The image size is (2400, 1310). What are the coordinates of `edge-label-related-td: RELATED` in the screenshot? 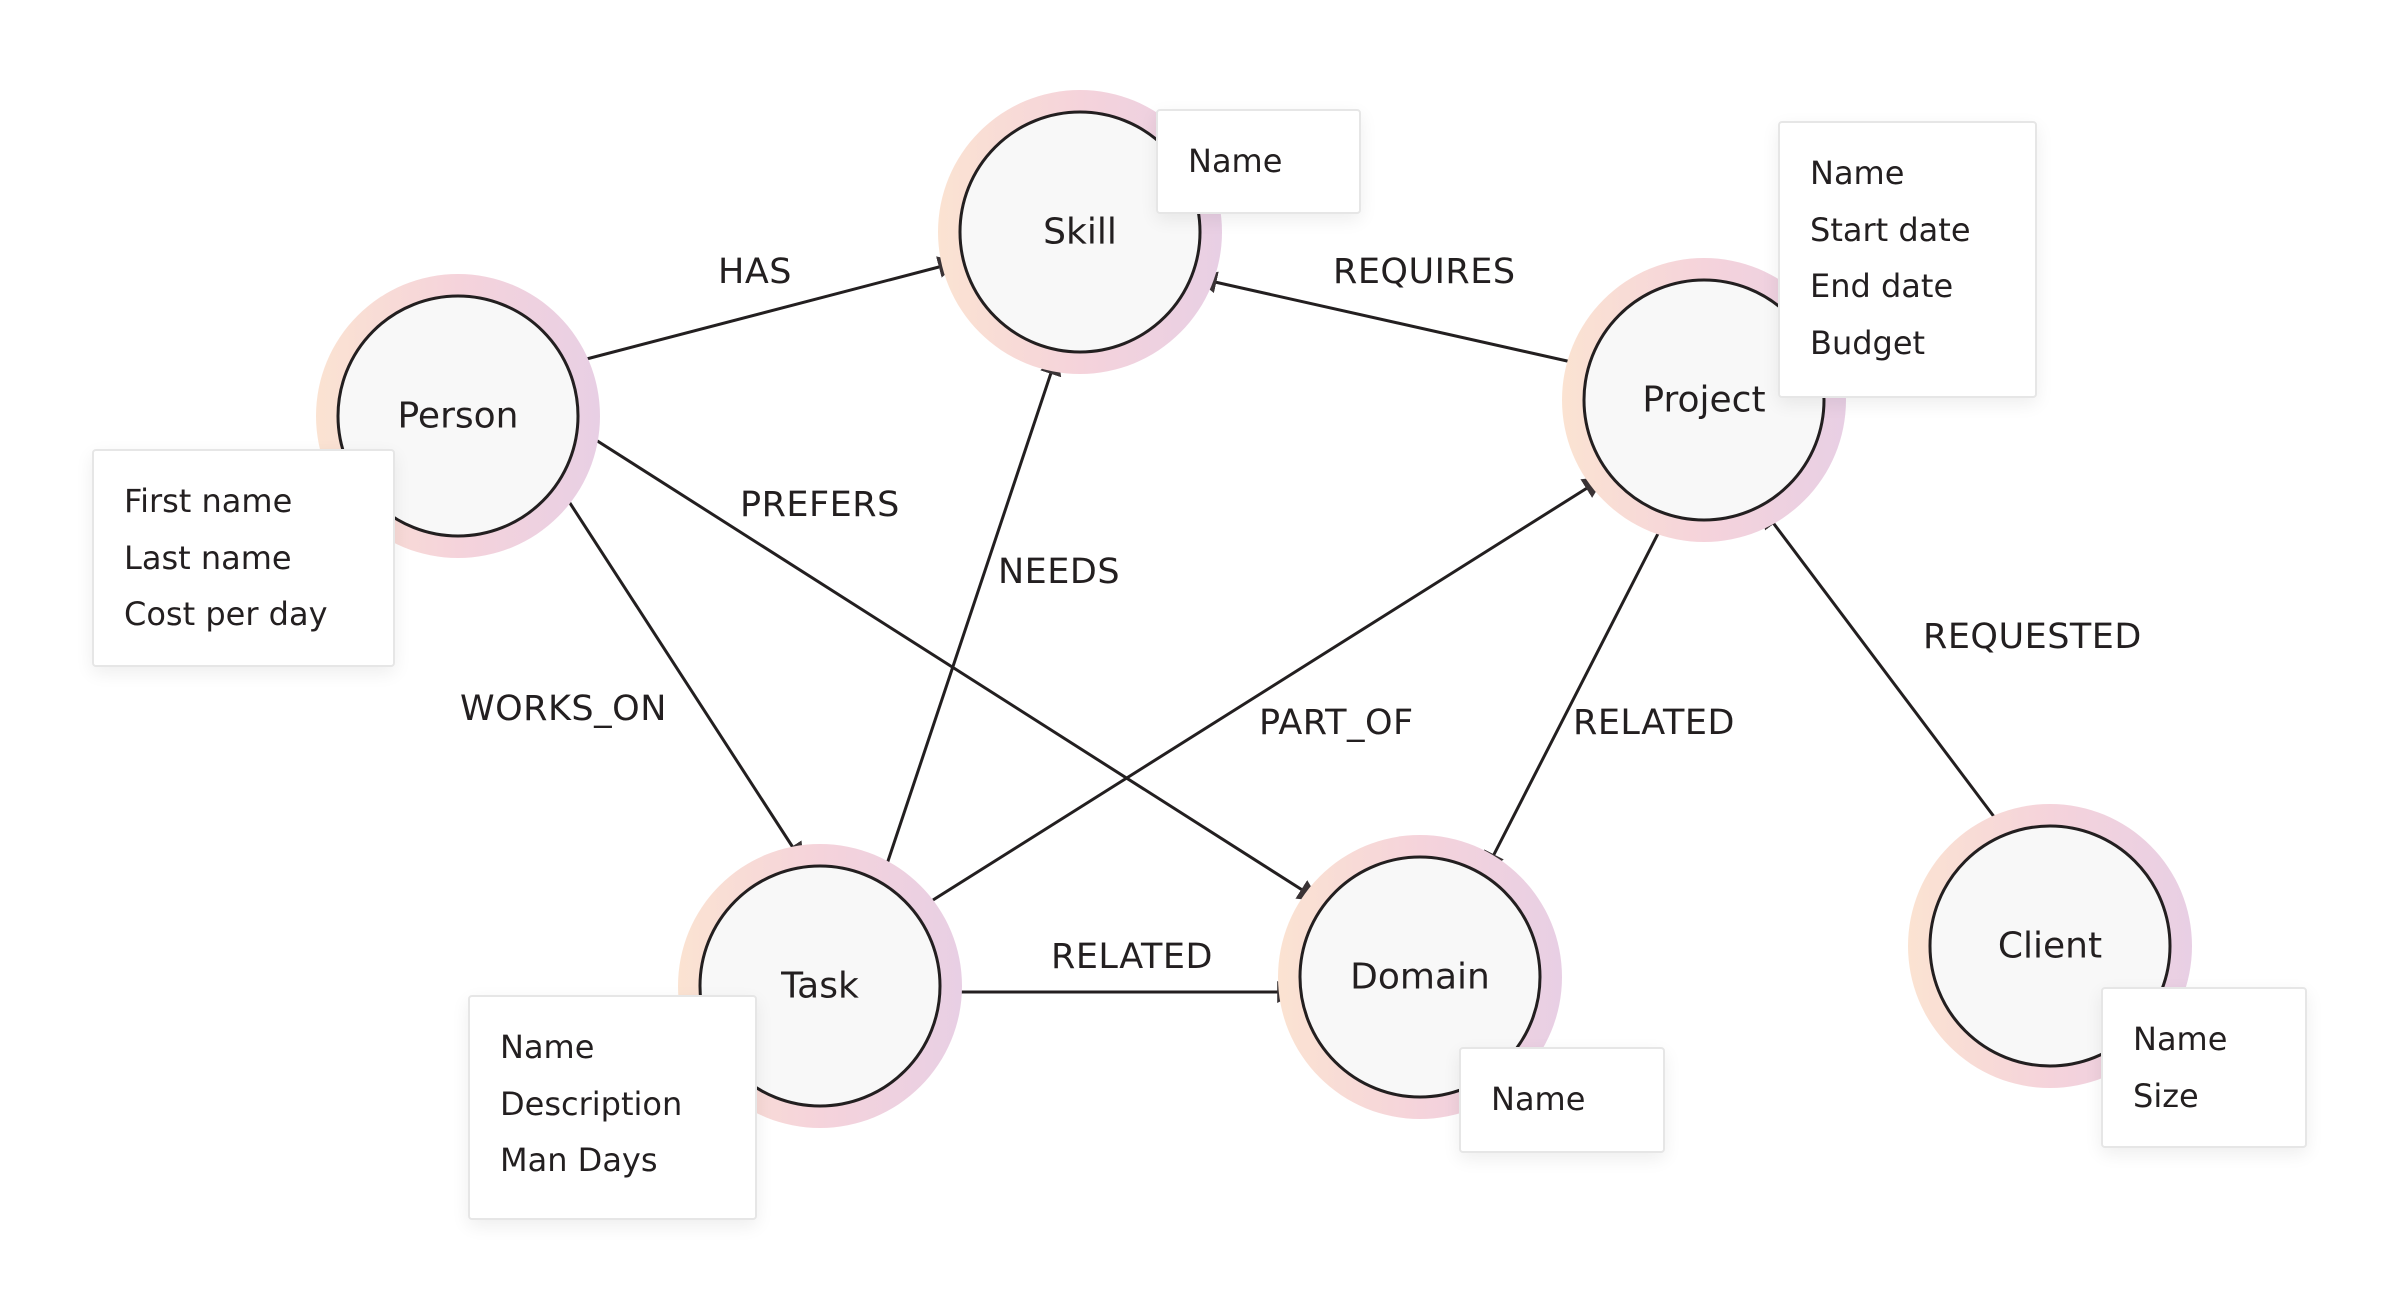 It's located at (1132, 957).